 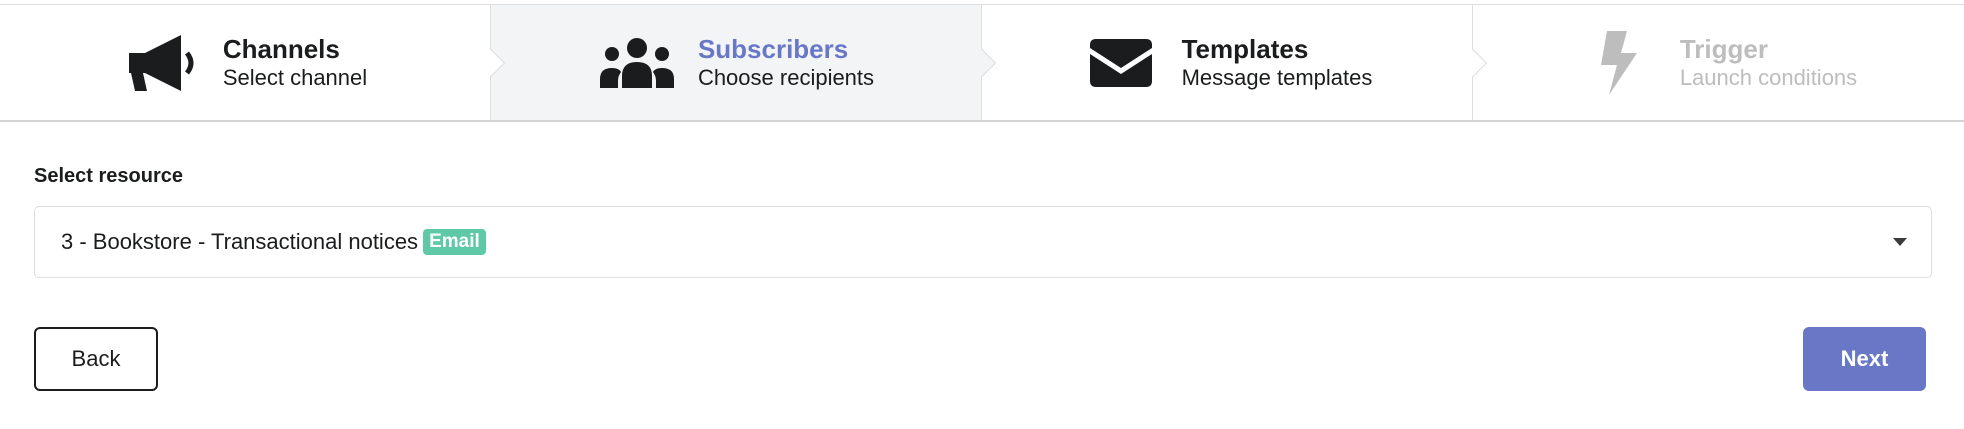 I want to click on step-description: Select channel, so click(x=295, y=77).